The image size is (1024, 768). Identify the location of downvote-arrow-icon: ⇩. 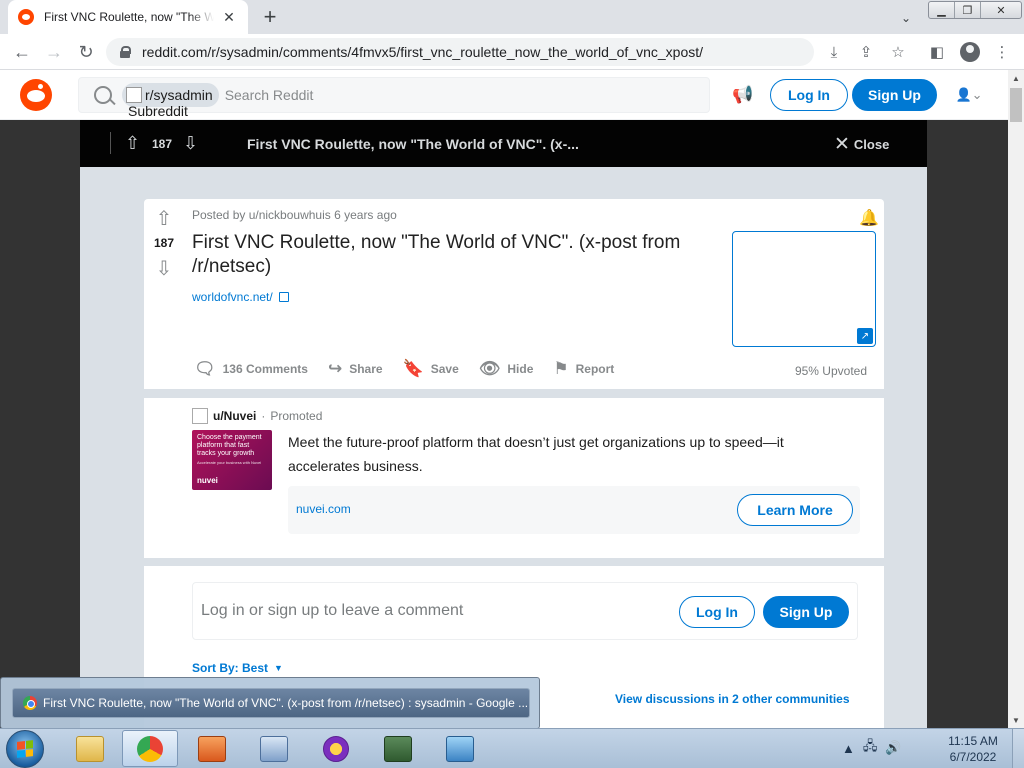
(190, 143).